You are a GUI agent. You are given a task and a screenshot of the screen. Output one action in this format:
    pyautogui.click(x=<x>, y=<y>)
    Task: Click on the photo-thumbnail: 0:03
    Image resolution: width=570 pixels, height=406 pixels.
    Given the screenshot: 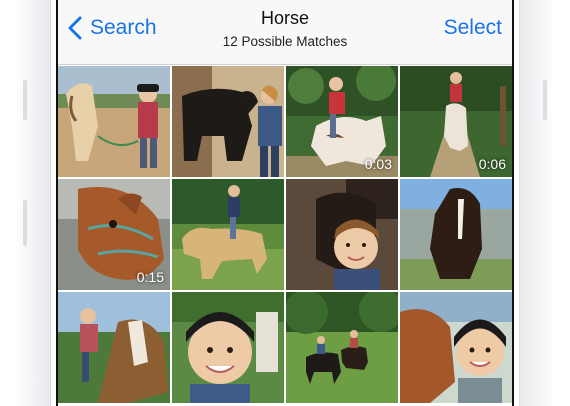 What is the action you would take?
    pyautogui.click(x=342, y=121)
    